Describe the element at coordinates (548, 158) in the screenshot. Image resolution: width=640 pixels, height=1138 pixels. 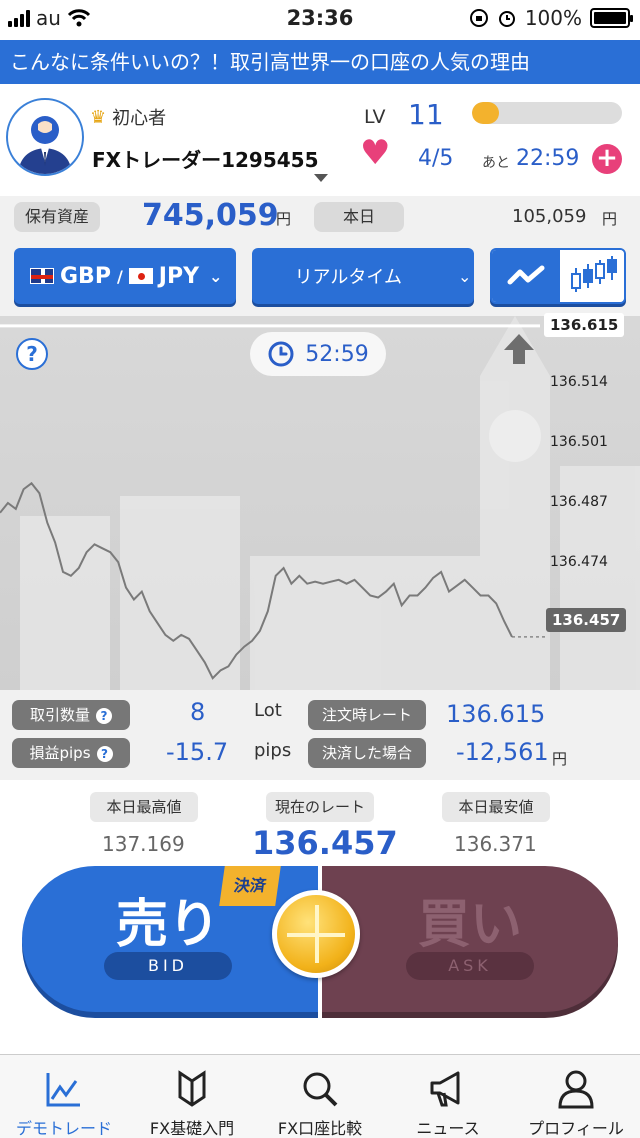
I see `refill-timer: 22:59` at that location.